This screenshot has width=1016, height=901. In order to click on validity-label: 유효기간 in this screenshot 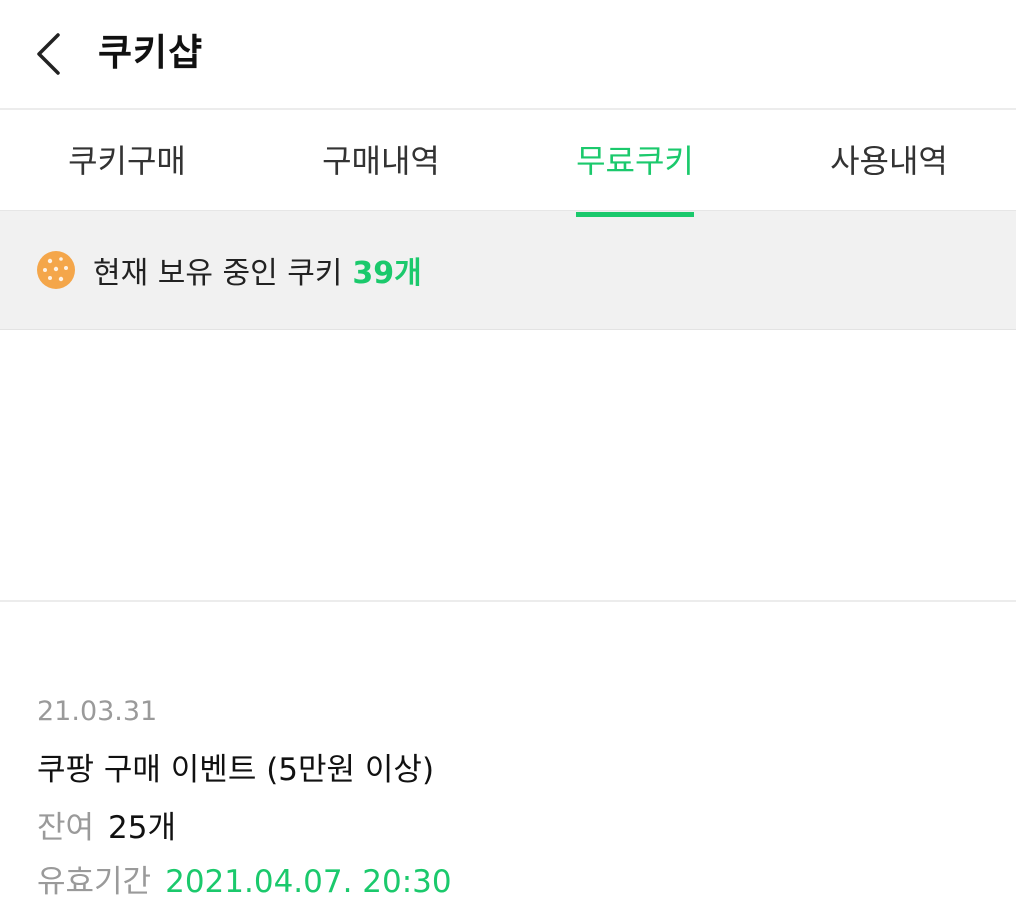, I will do `click(94, 882)`.